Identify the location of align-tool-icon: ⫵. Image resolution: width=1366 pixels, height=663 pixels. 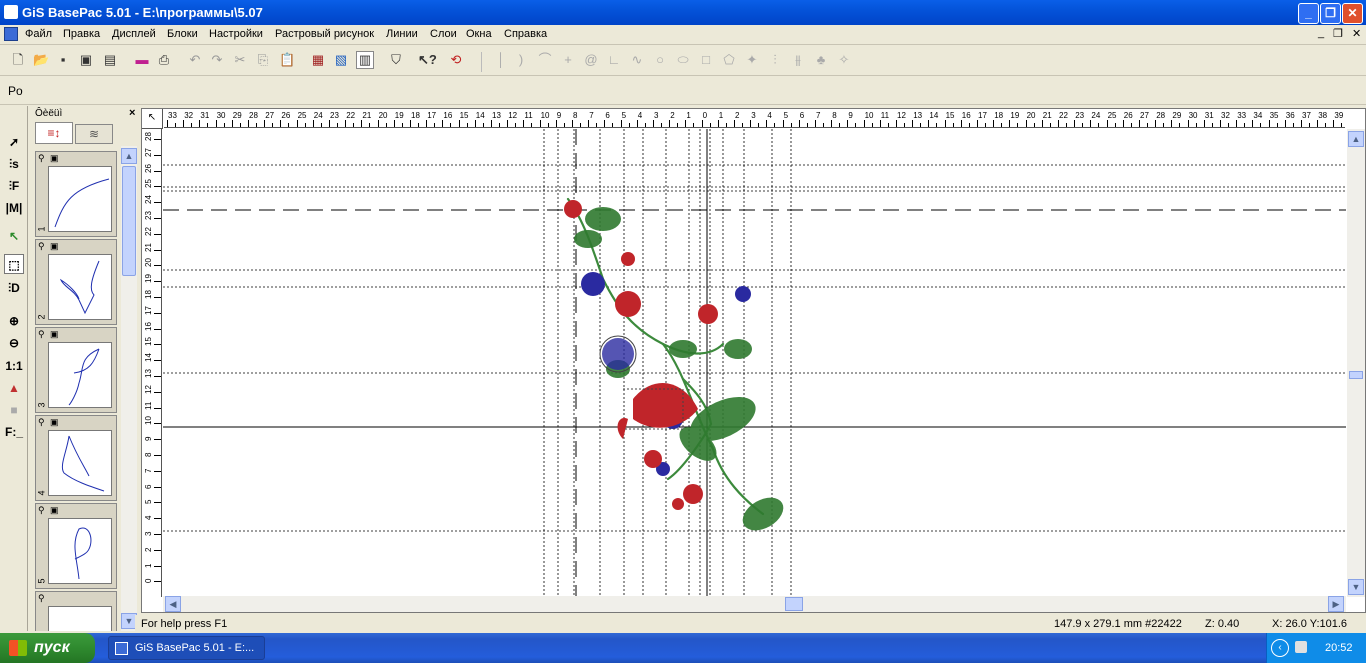
(798, 60).